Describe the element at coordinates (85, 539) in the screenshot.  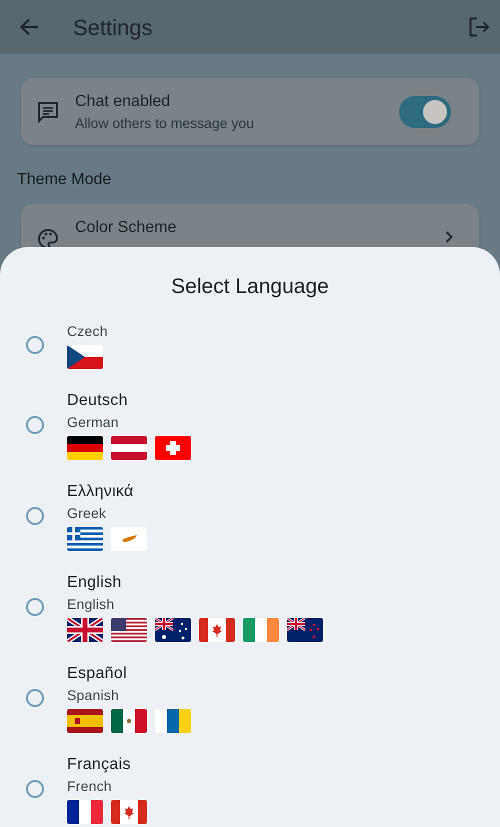
I see `greek-flag-icon` at that location.